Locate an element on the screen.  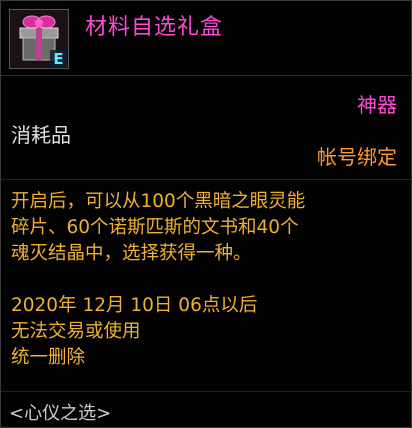
equipment-badge: E is located at coordinates (58, 59).